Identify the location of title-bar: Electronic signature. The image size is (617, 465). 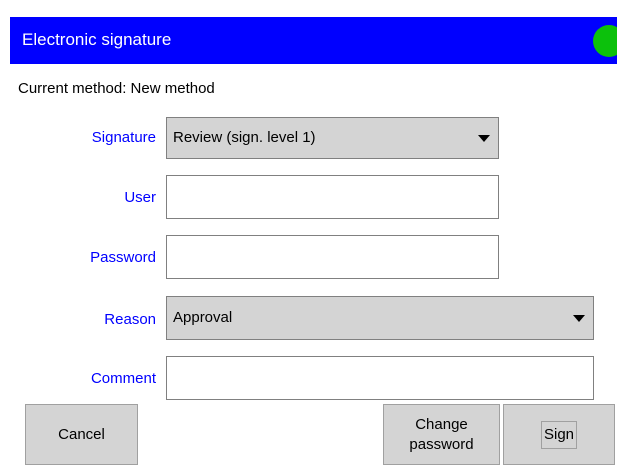
(313, 40).